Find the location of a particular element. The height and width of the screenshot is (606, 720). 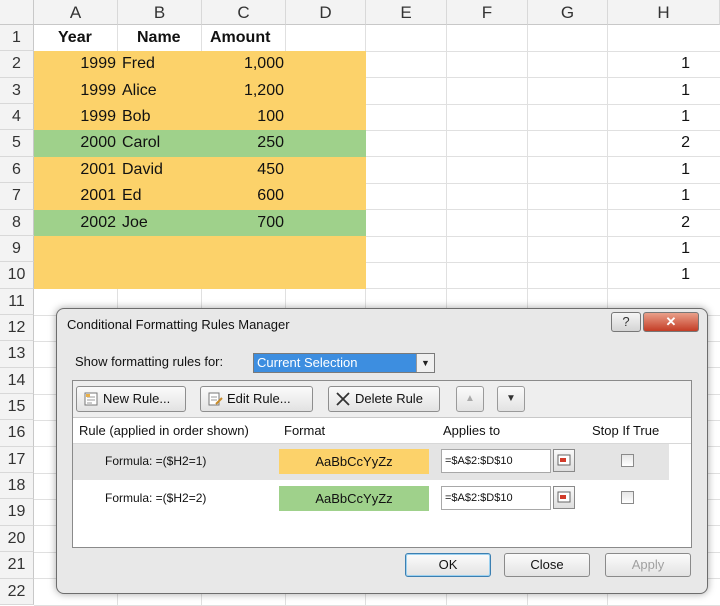

select-all-corner is located at coordinates (17, 12).